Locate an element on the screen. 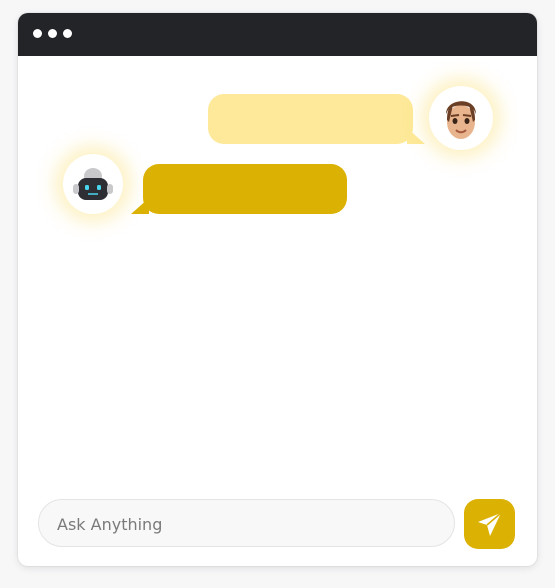  message-input-wrapper is located at coordinates (246, 523).